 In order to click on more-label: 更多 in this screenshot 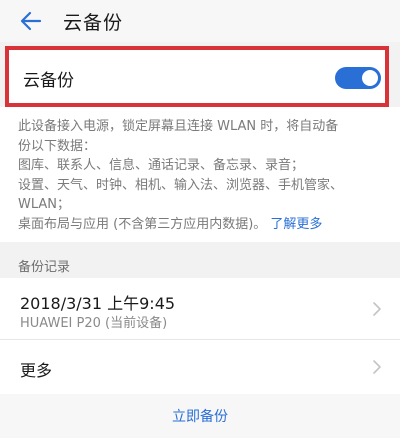, I will do `click(36, 370)`.